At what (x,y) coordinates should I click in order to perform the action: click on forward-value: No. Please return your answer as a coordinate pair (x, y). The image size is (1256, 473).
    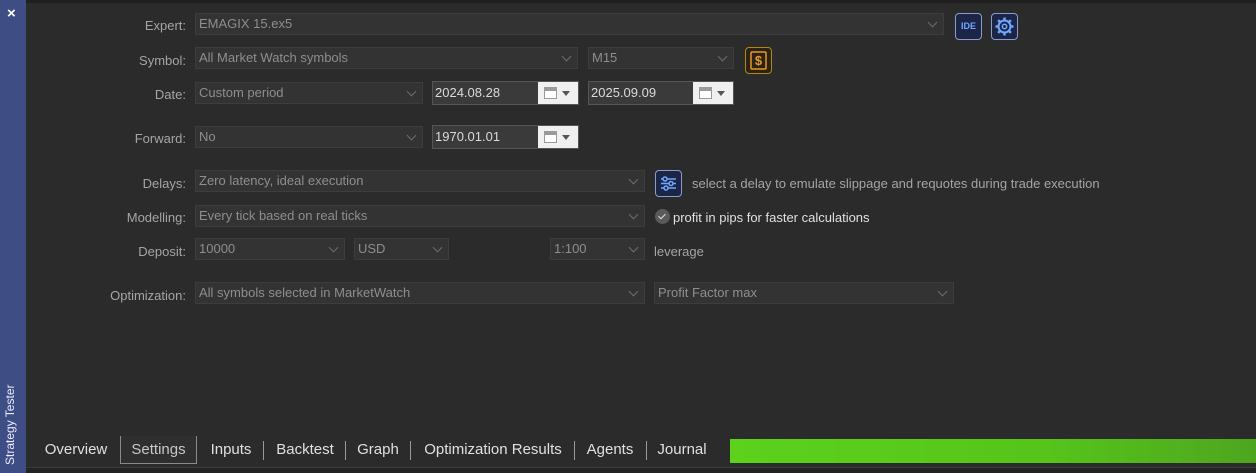
    Looking at the image, I should click on (207, 136).